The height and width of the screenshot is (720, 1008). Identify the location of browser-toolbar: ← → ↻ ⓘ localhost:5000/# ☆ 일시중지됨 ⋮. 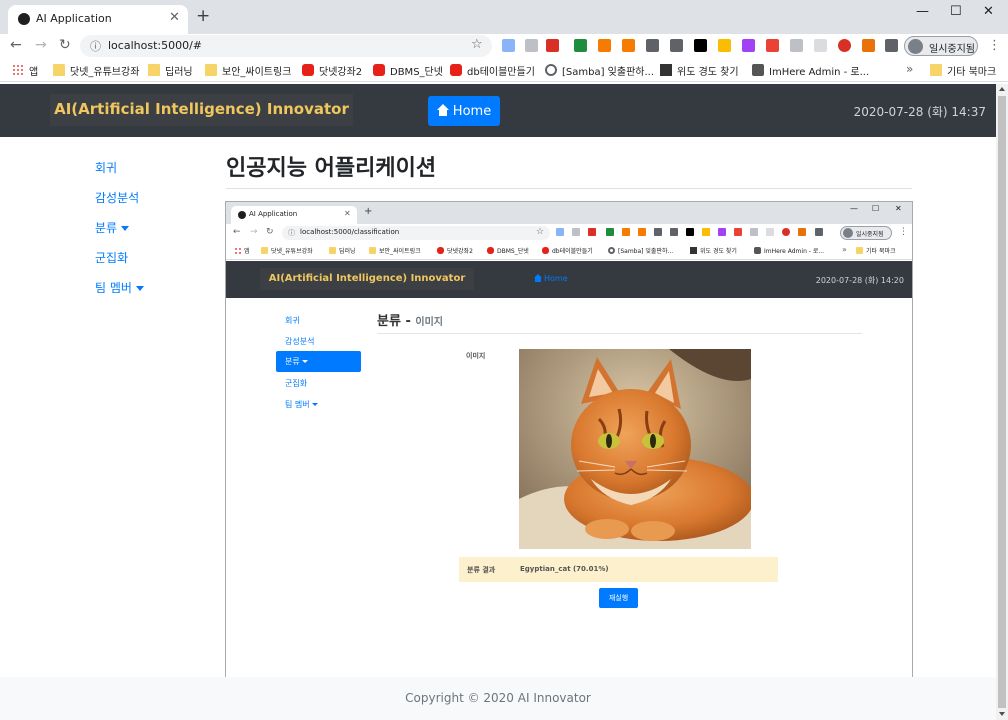
(504, 46).